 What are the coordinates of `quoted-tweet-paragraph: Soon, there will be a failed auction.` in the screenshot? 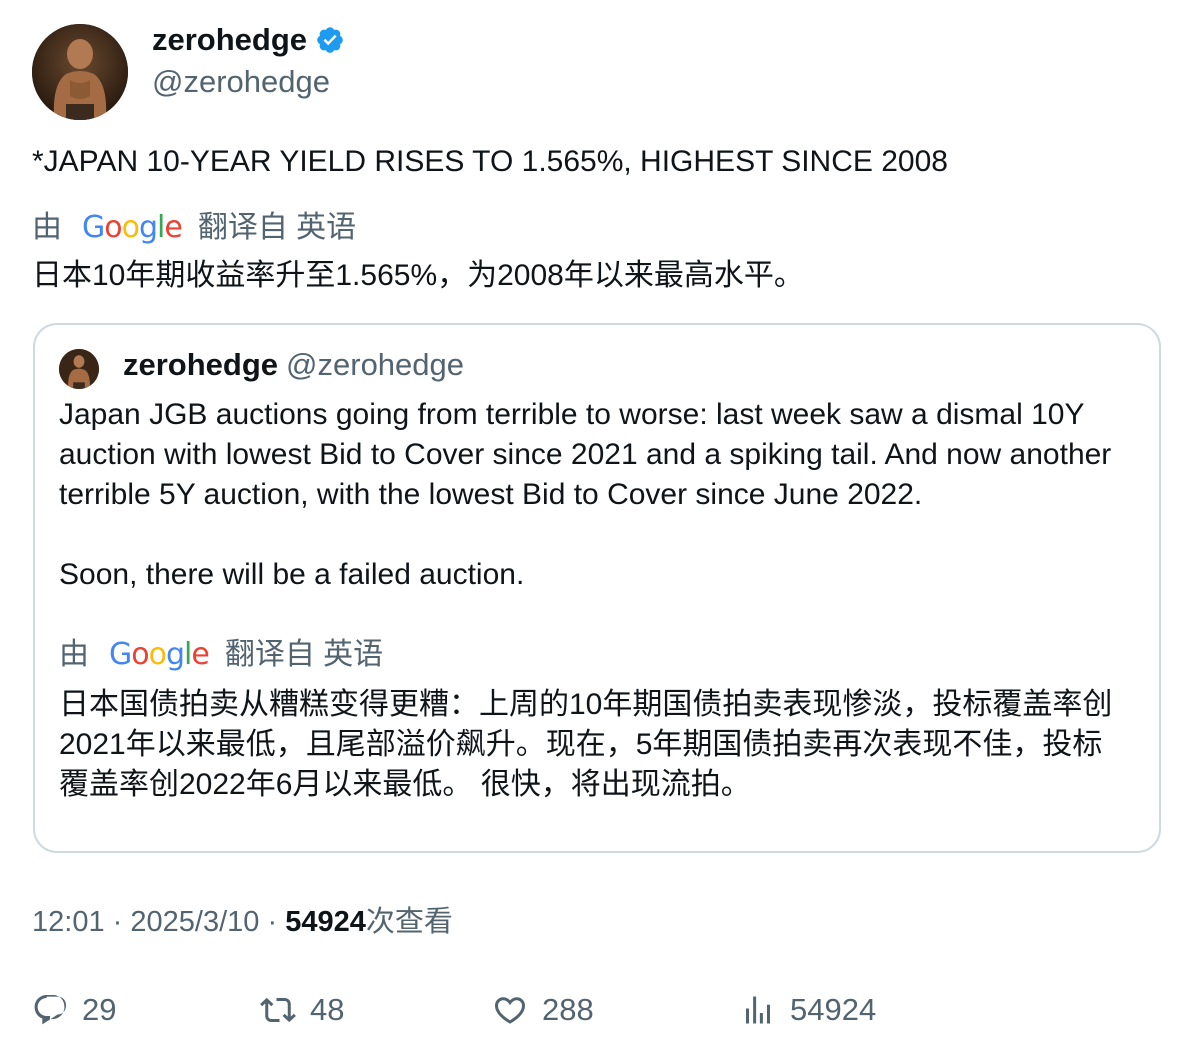 It's located at (292, 574).